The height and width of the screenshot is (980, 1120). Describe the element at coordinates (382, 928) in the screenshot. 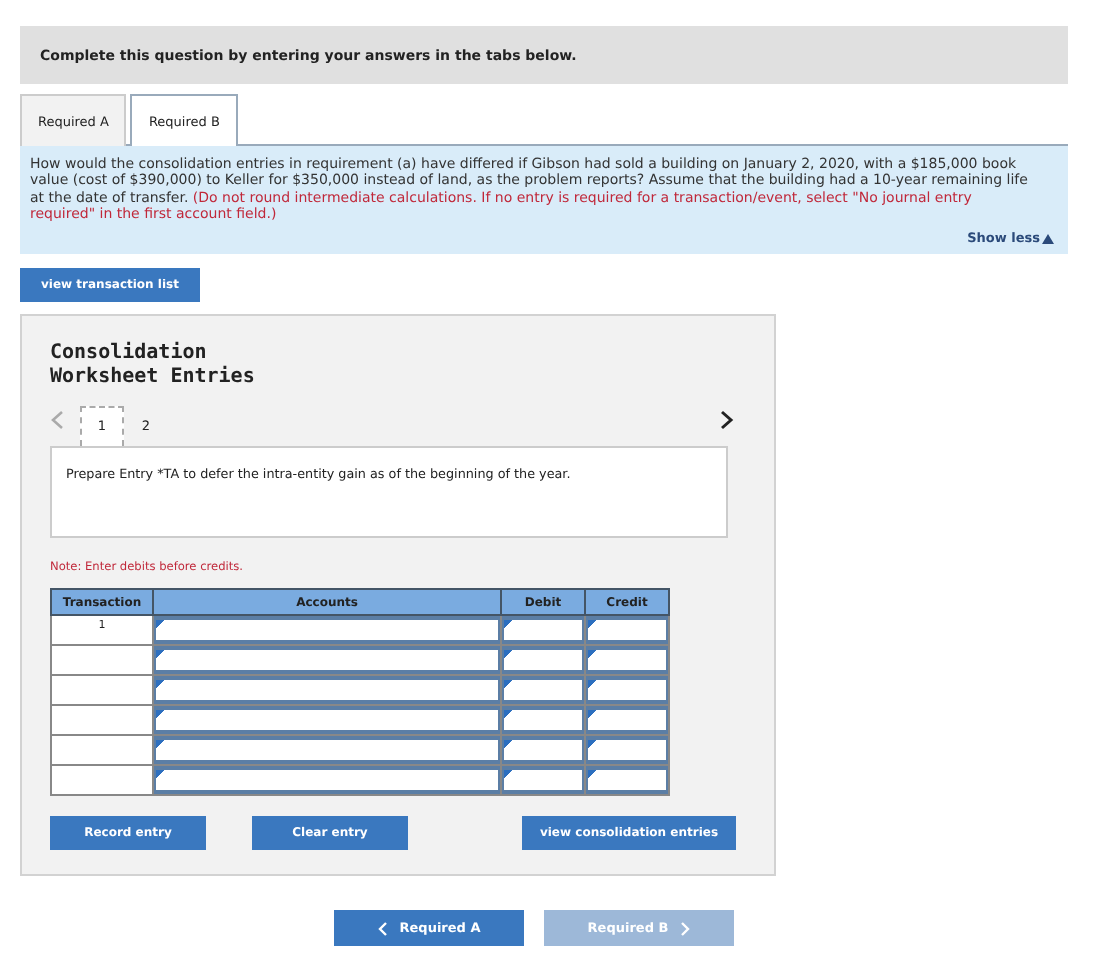

I see `chevron-left-icon` at that location.